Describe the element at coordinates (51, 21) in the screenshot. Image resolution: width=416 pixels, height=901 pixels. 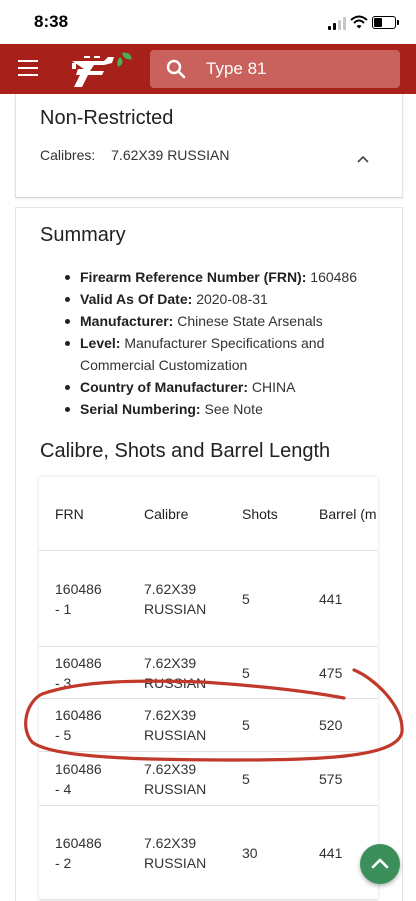
I see `status-time: 8:38` at that location.